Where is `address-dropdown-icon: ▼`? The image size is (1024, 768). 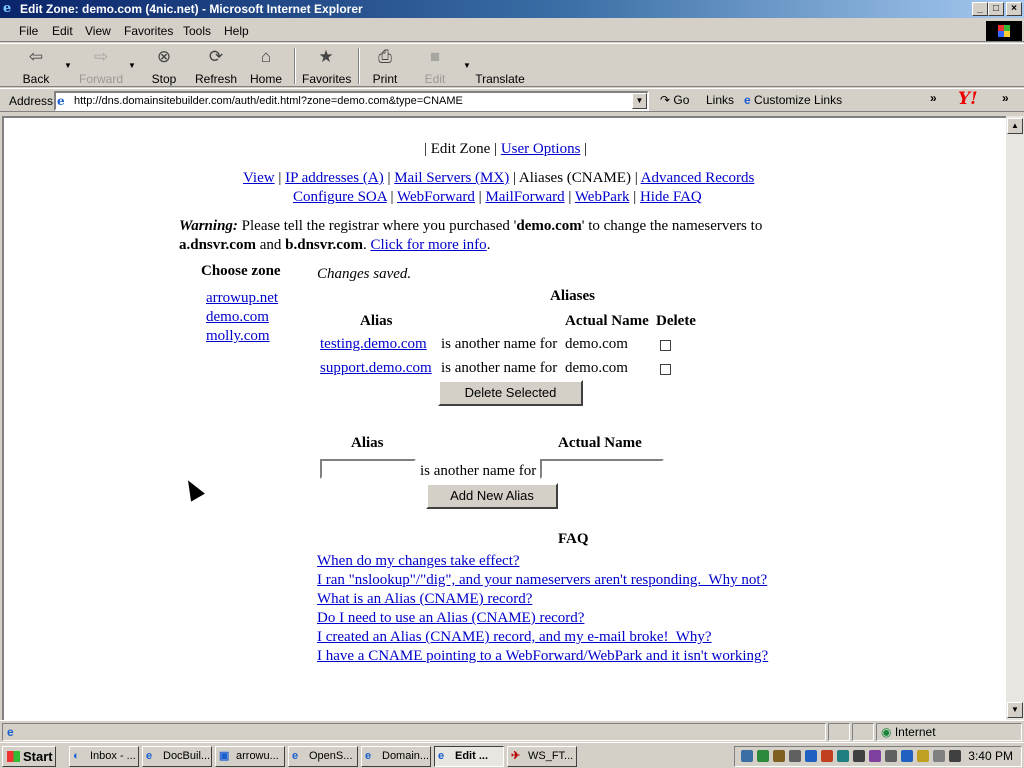 address-dropdown-icon: ▼ is located at coordinates (639, 101).